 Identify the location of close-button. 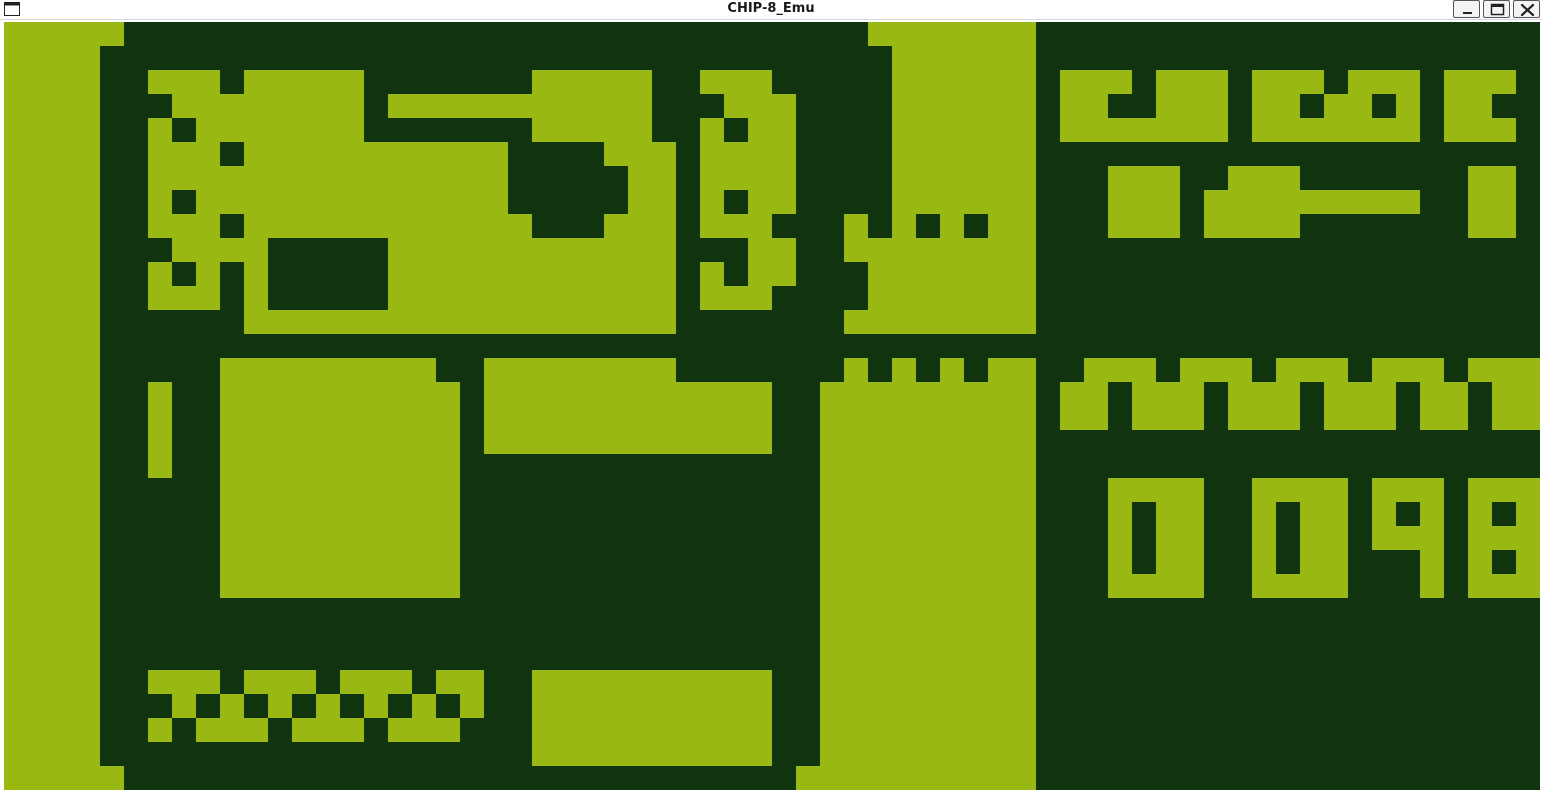
(1526, 9).